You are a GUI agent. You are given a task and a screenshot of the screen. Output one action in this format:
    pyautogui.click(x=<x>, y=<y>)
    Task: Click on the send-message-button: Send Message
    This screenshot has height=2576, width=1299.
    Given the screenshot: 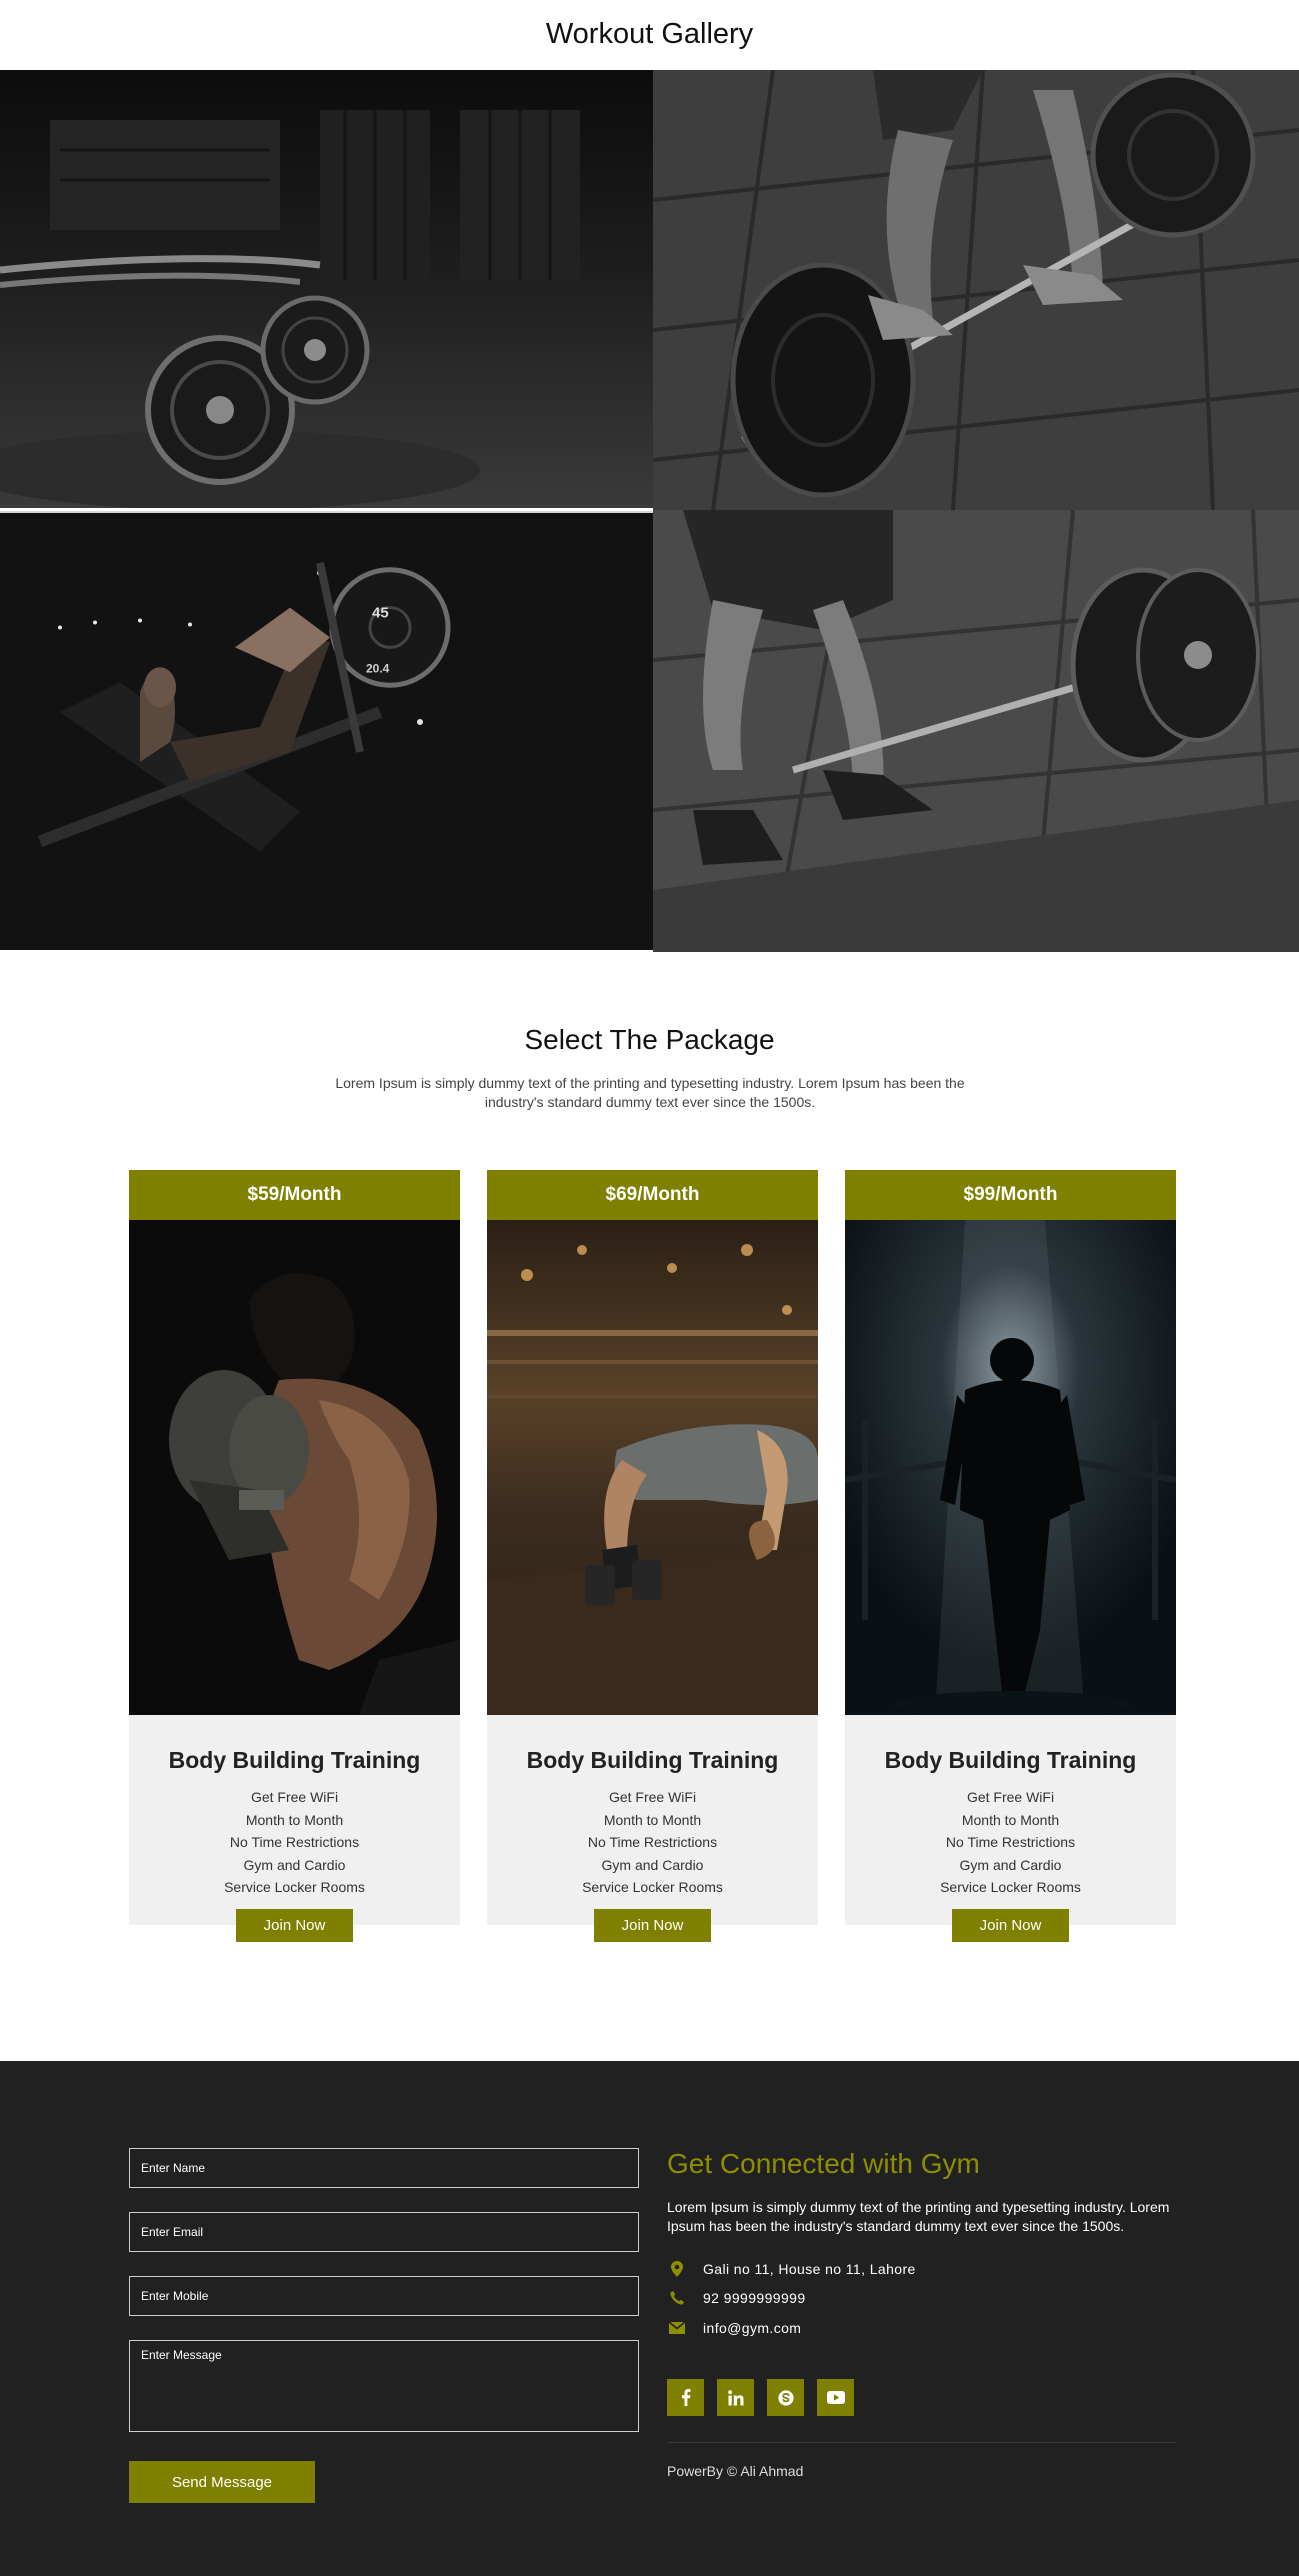 What is the action you would take?
    pyautogui.click(x=222, y=2482)
    